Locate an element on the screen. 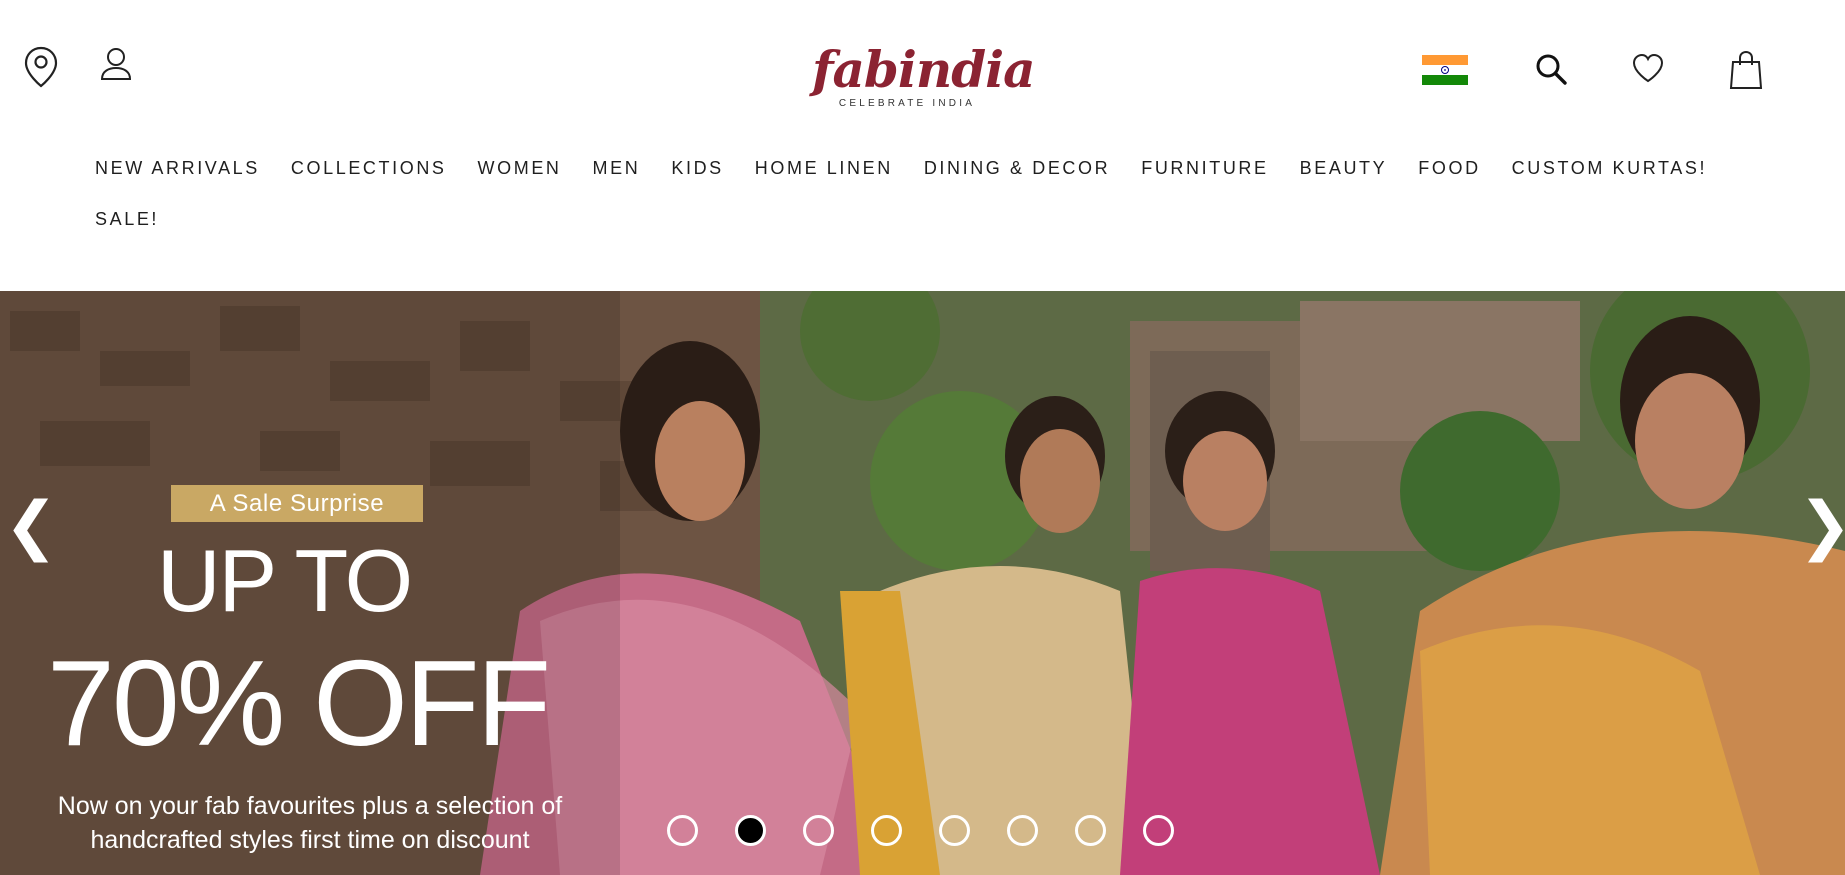  heart-icon is located at coordinates (1648, 68).